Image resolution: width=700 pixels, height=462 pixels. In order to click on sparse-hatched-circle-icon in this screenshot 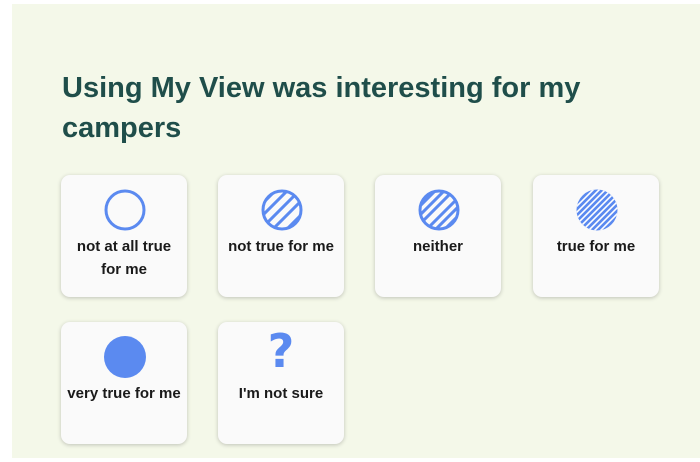, I will do `click(282, 210)`.